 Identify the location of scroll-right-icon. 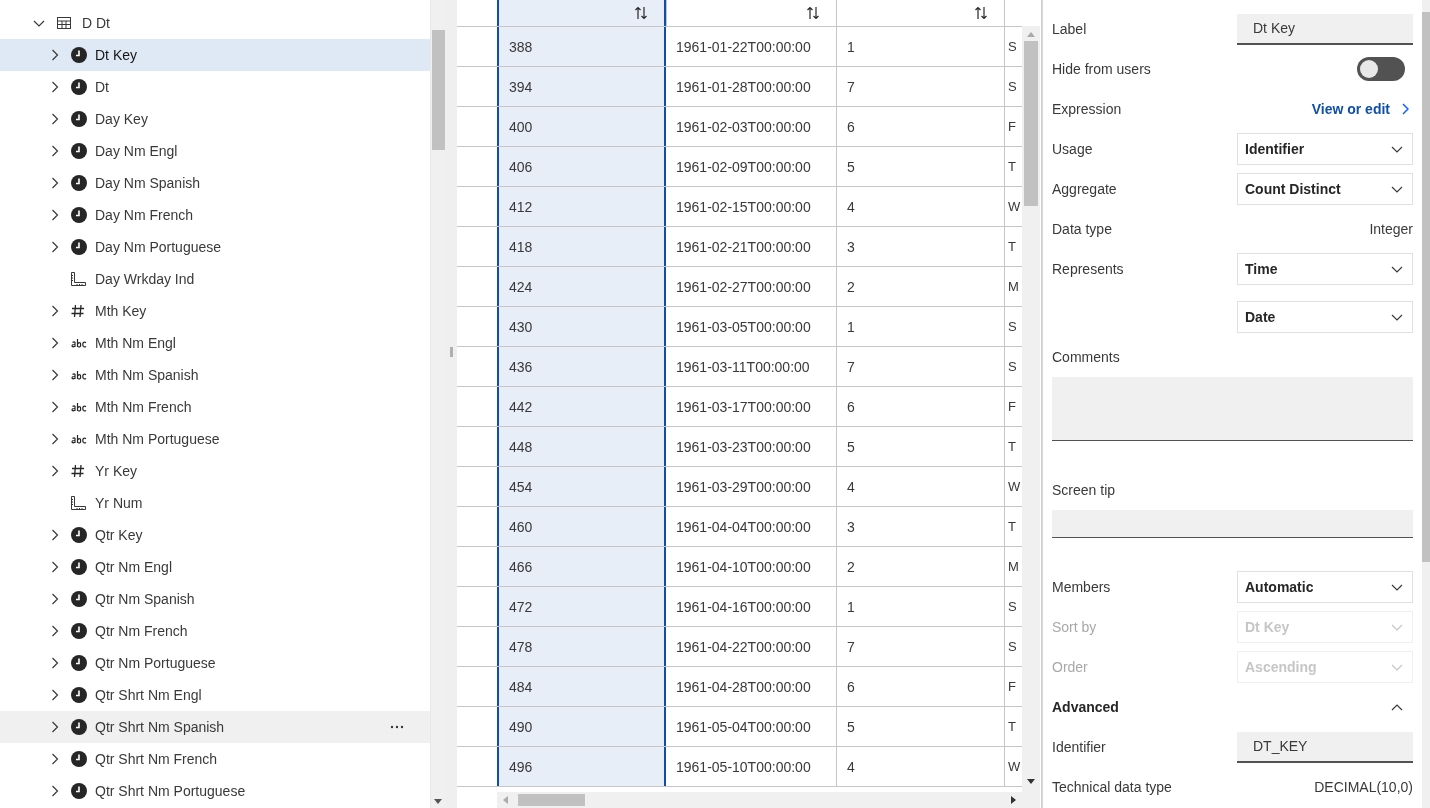
(1013, 800).